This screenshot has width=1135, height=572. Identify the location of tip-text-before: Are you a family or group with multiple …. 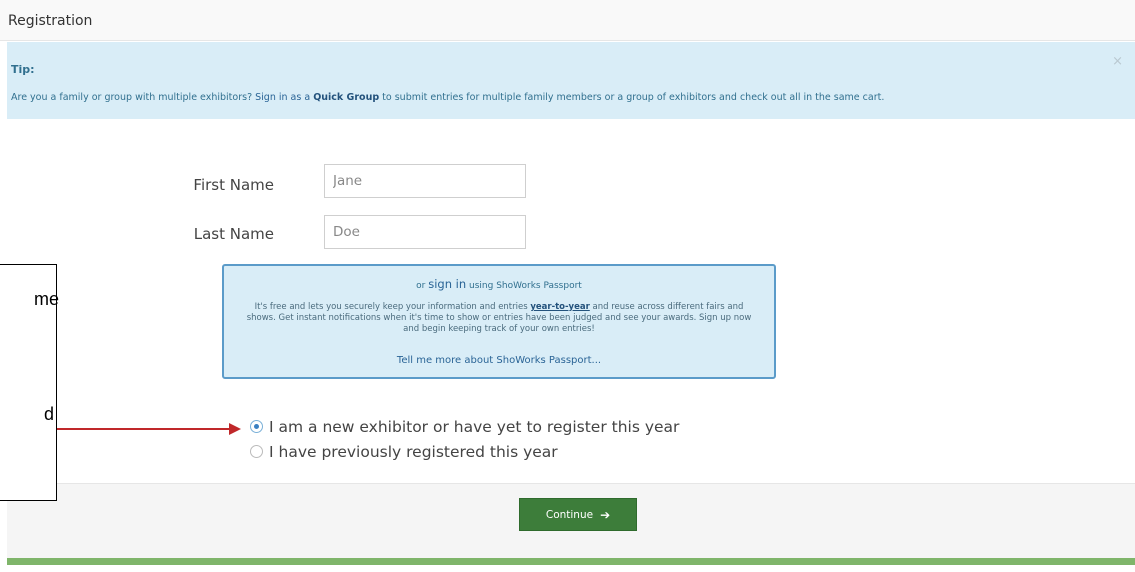
(133, 97).